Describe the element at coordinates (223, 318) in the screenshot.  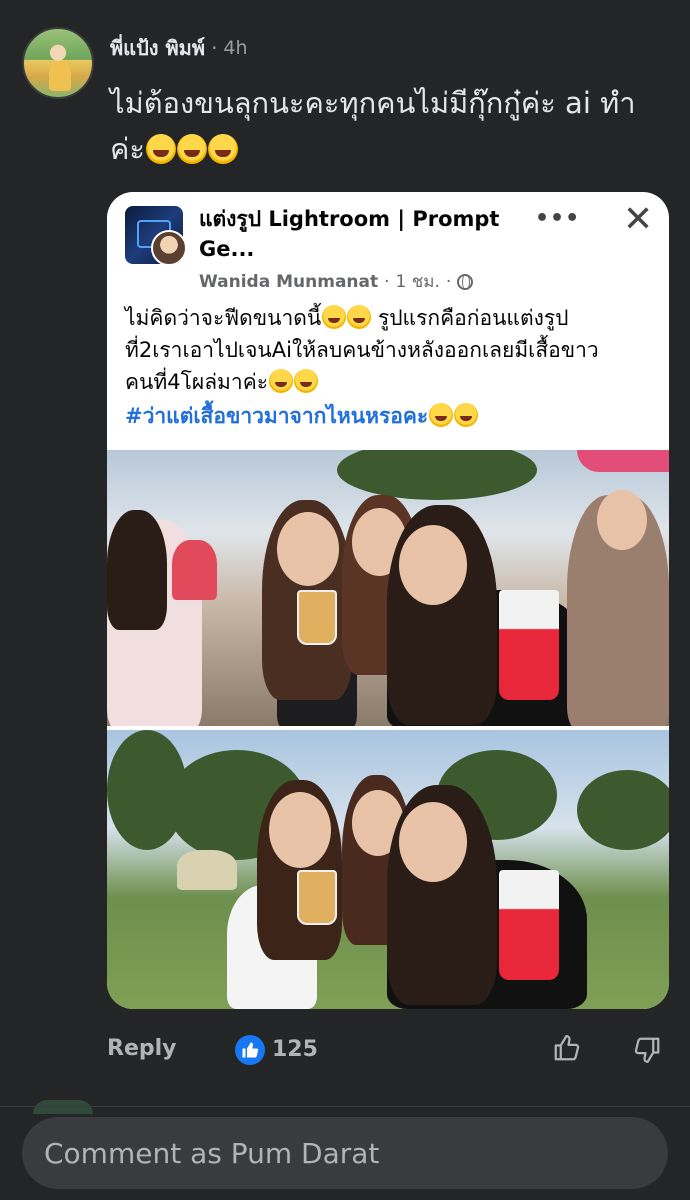
I see `post-text-line: ไม่คิดว่าจะฟีดขนาดนี้` at that location.